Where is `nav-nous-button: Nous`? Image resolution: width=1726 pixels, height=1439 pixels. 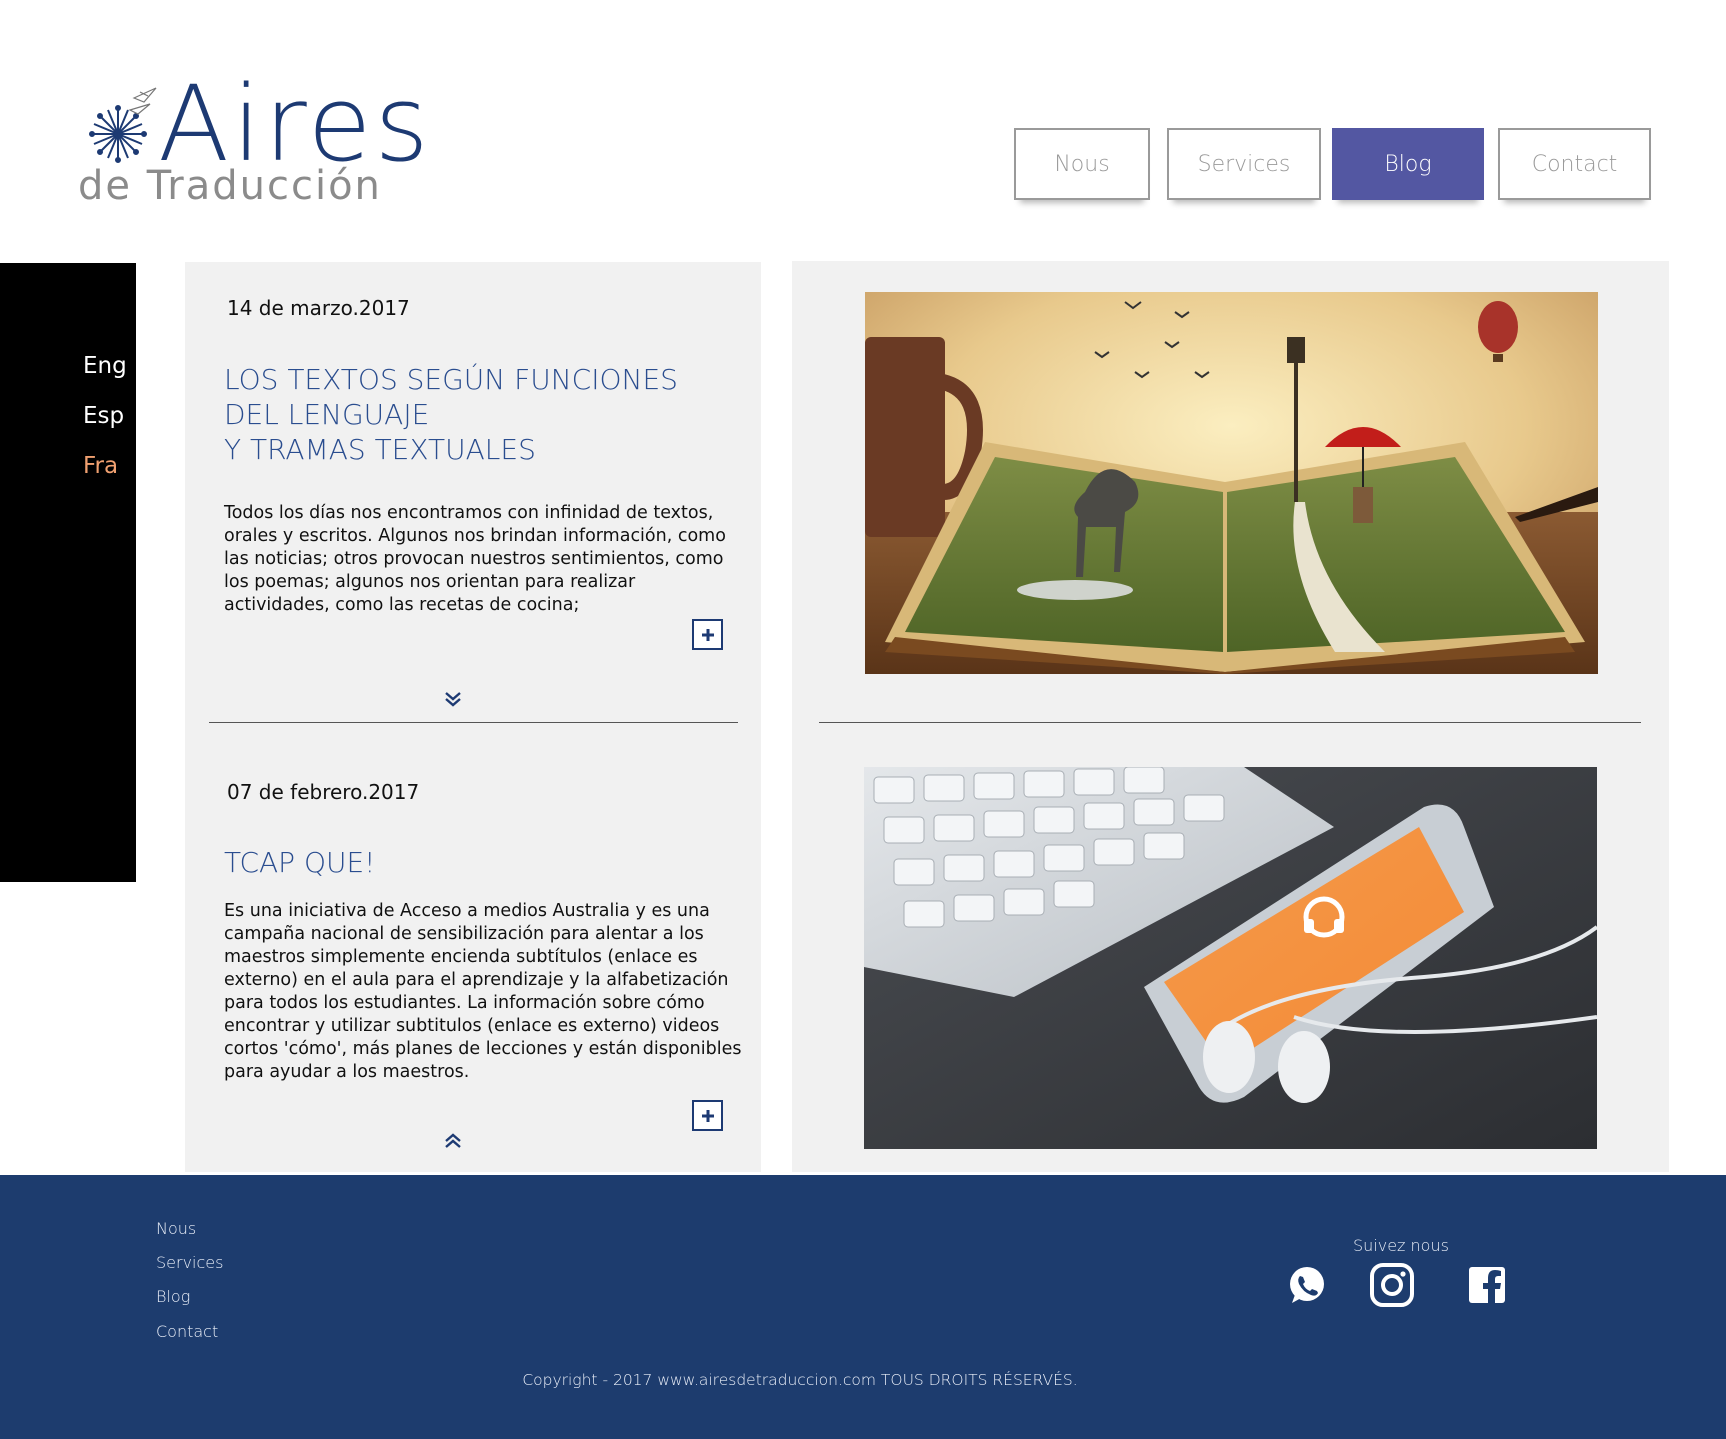
nav-nous-button: Nous is located at coordinates (1082, 164).